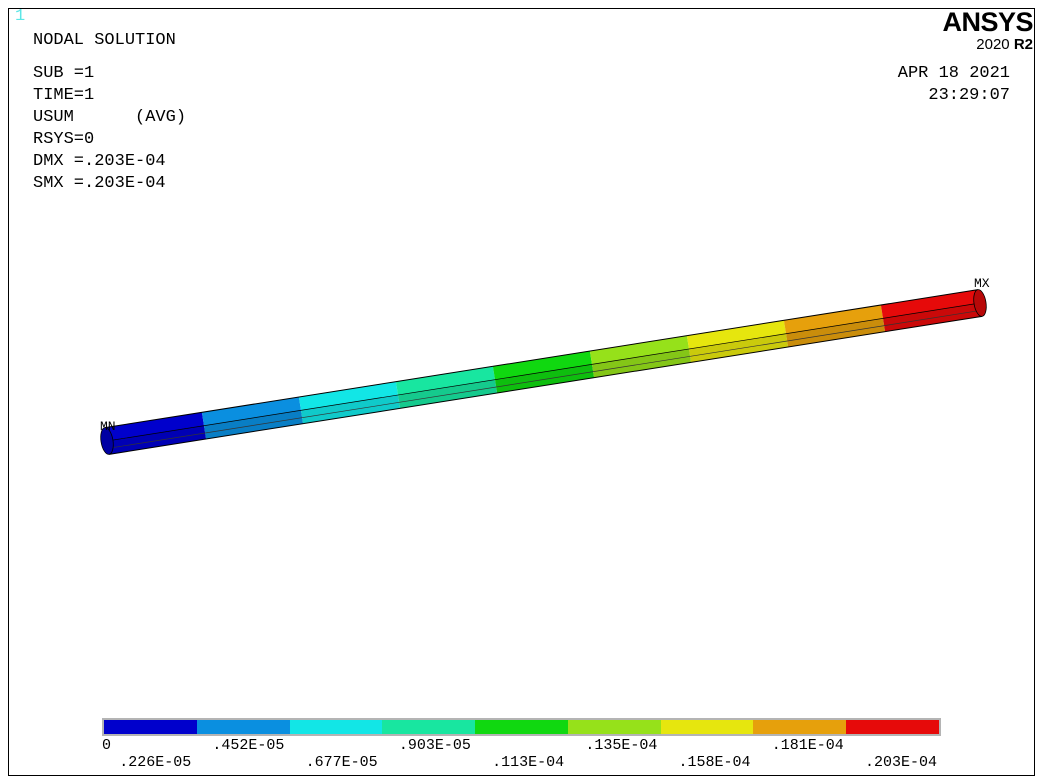  What do you see at coordinates (621, 745) in the screenshot?
I see `legend-tick-label: .135E-04` at bounding box center [621, 745].